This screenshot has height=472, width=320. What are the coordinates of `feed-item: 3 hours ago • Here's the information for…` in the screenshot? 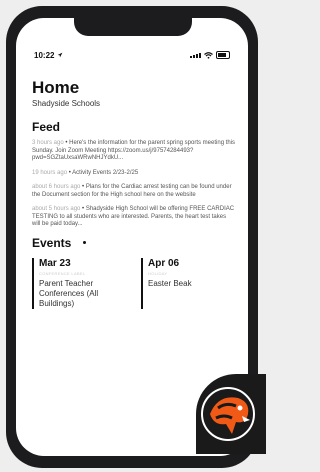 It's located at (134, 151).